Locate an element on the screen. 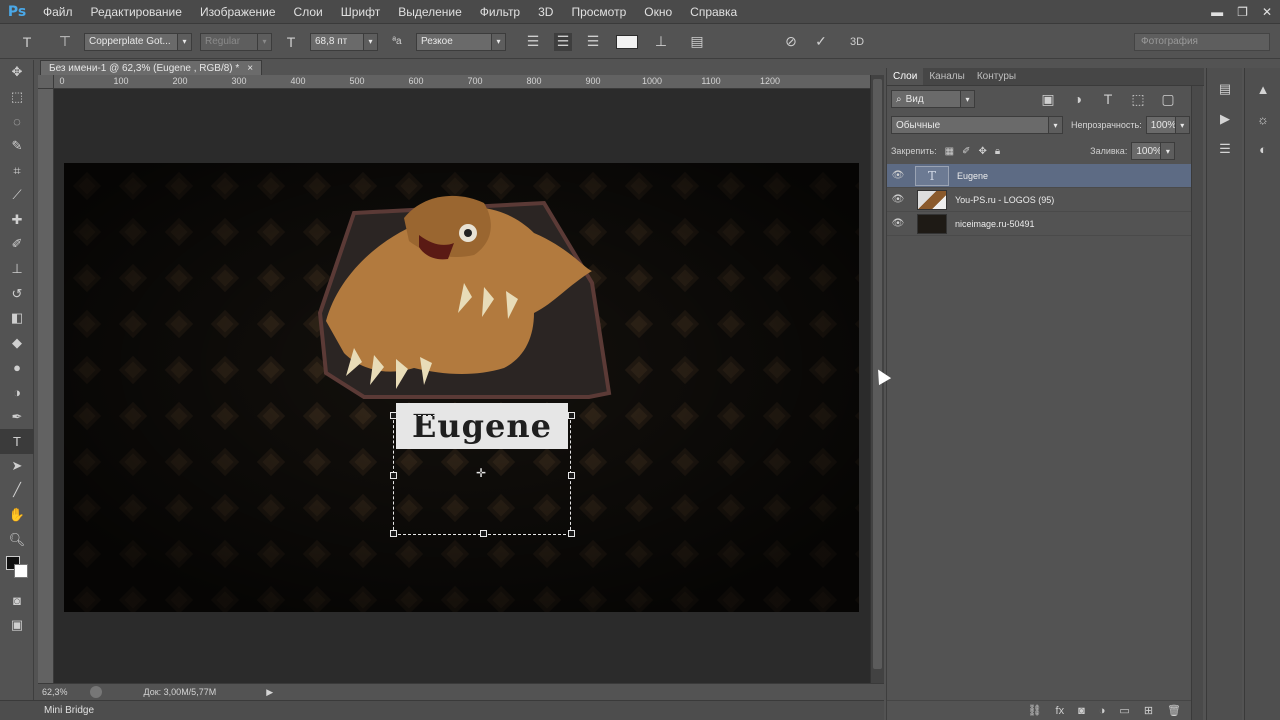  path-select-tool-icon: ➤ is located at coordinates (17, 466).